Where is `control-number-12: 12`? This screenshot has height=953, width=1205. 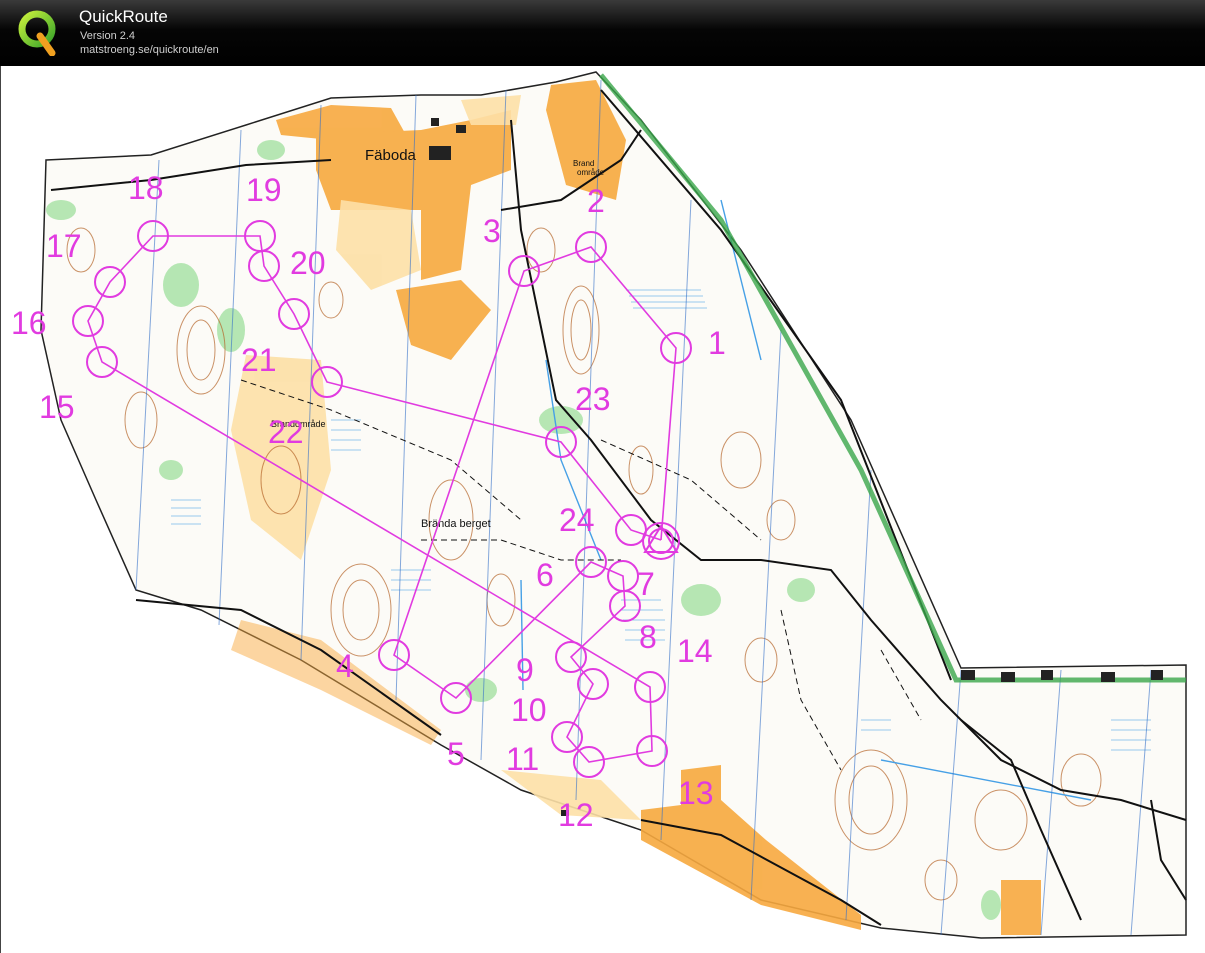
control-number-12: 12 is located at coordinates (576, 815).